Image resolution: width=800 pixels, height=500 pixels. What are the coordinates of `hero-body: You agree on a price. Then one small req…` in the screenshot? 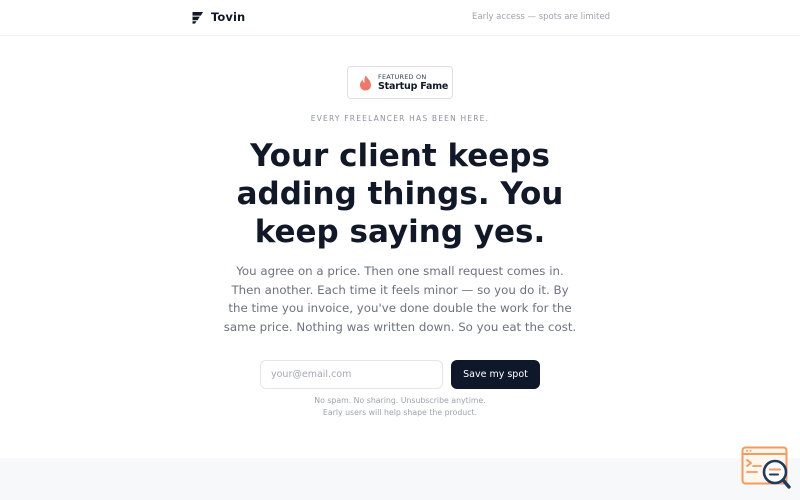 It's located at (400, 299).